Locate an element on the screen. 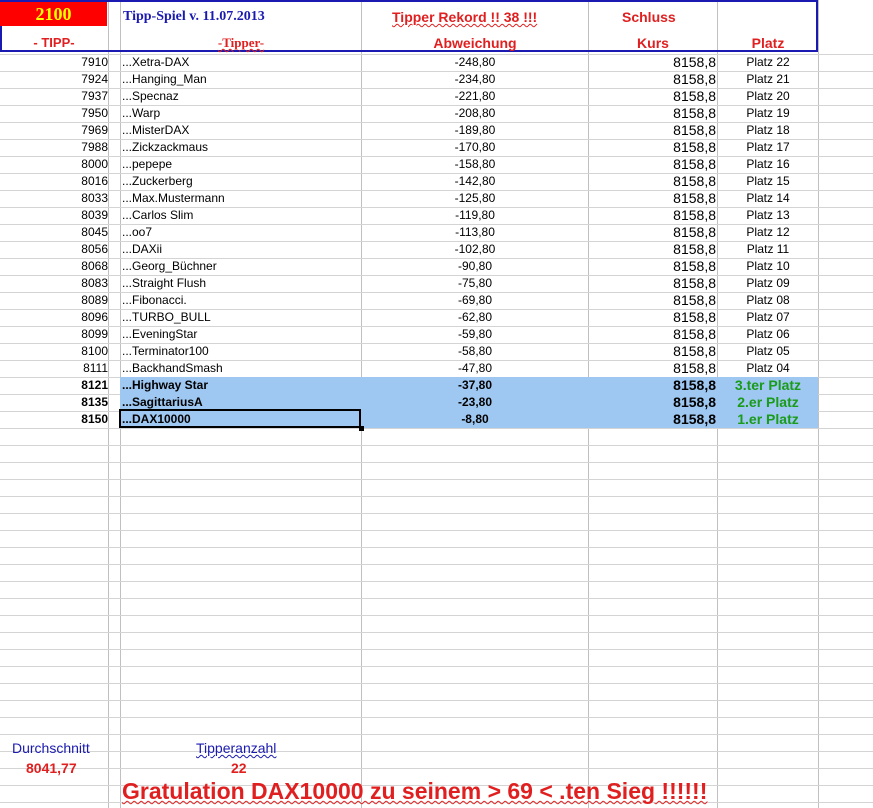 The width and height of the screenshot is (873, 808). active-cell-selection is located at coordinates (240, 418).